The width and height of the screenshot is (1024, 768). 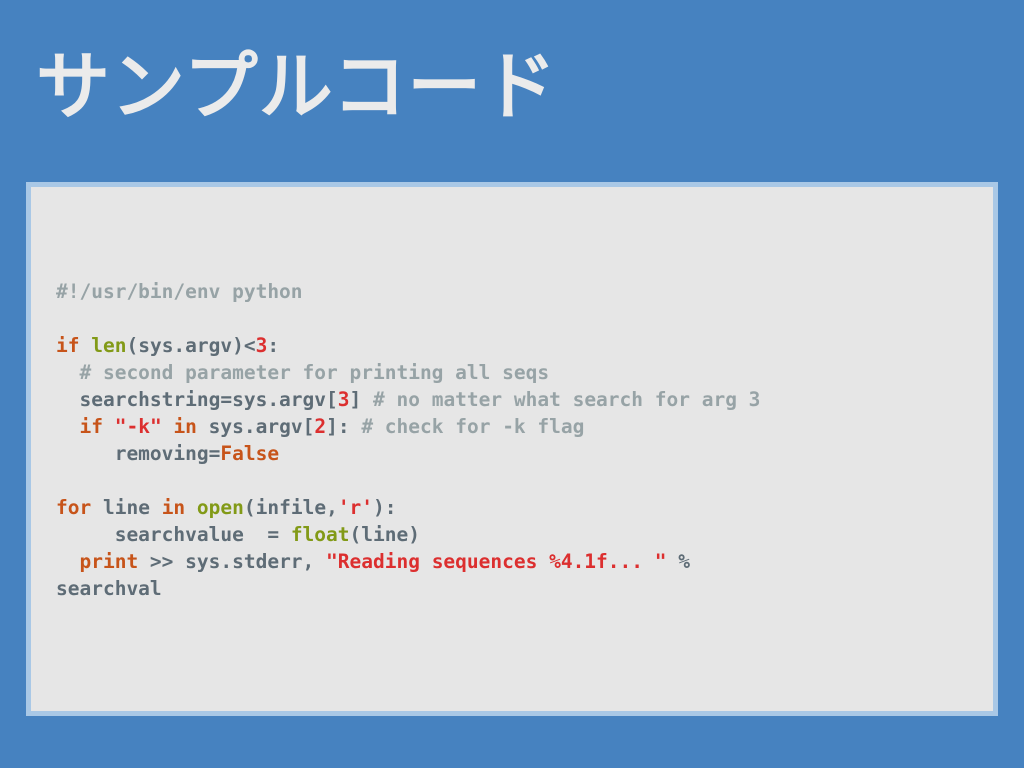 I want to click on code-token-plain: (infile,, so click(x=290, y=507).